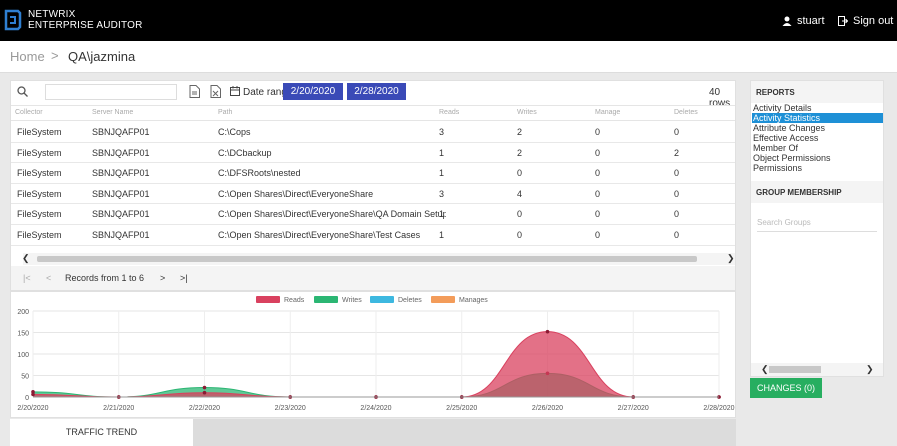 This screenshot has height=446, width=897. I want to click on data-point-writes, so click(204, 387).